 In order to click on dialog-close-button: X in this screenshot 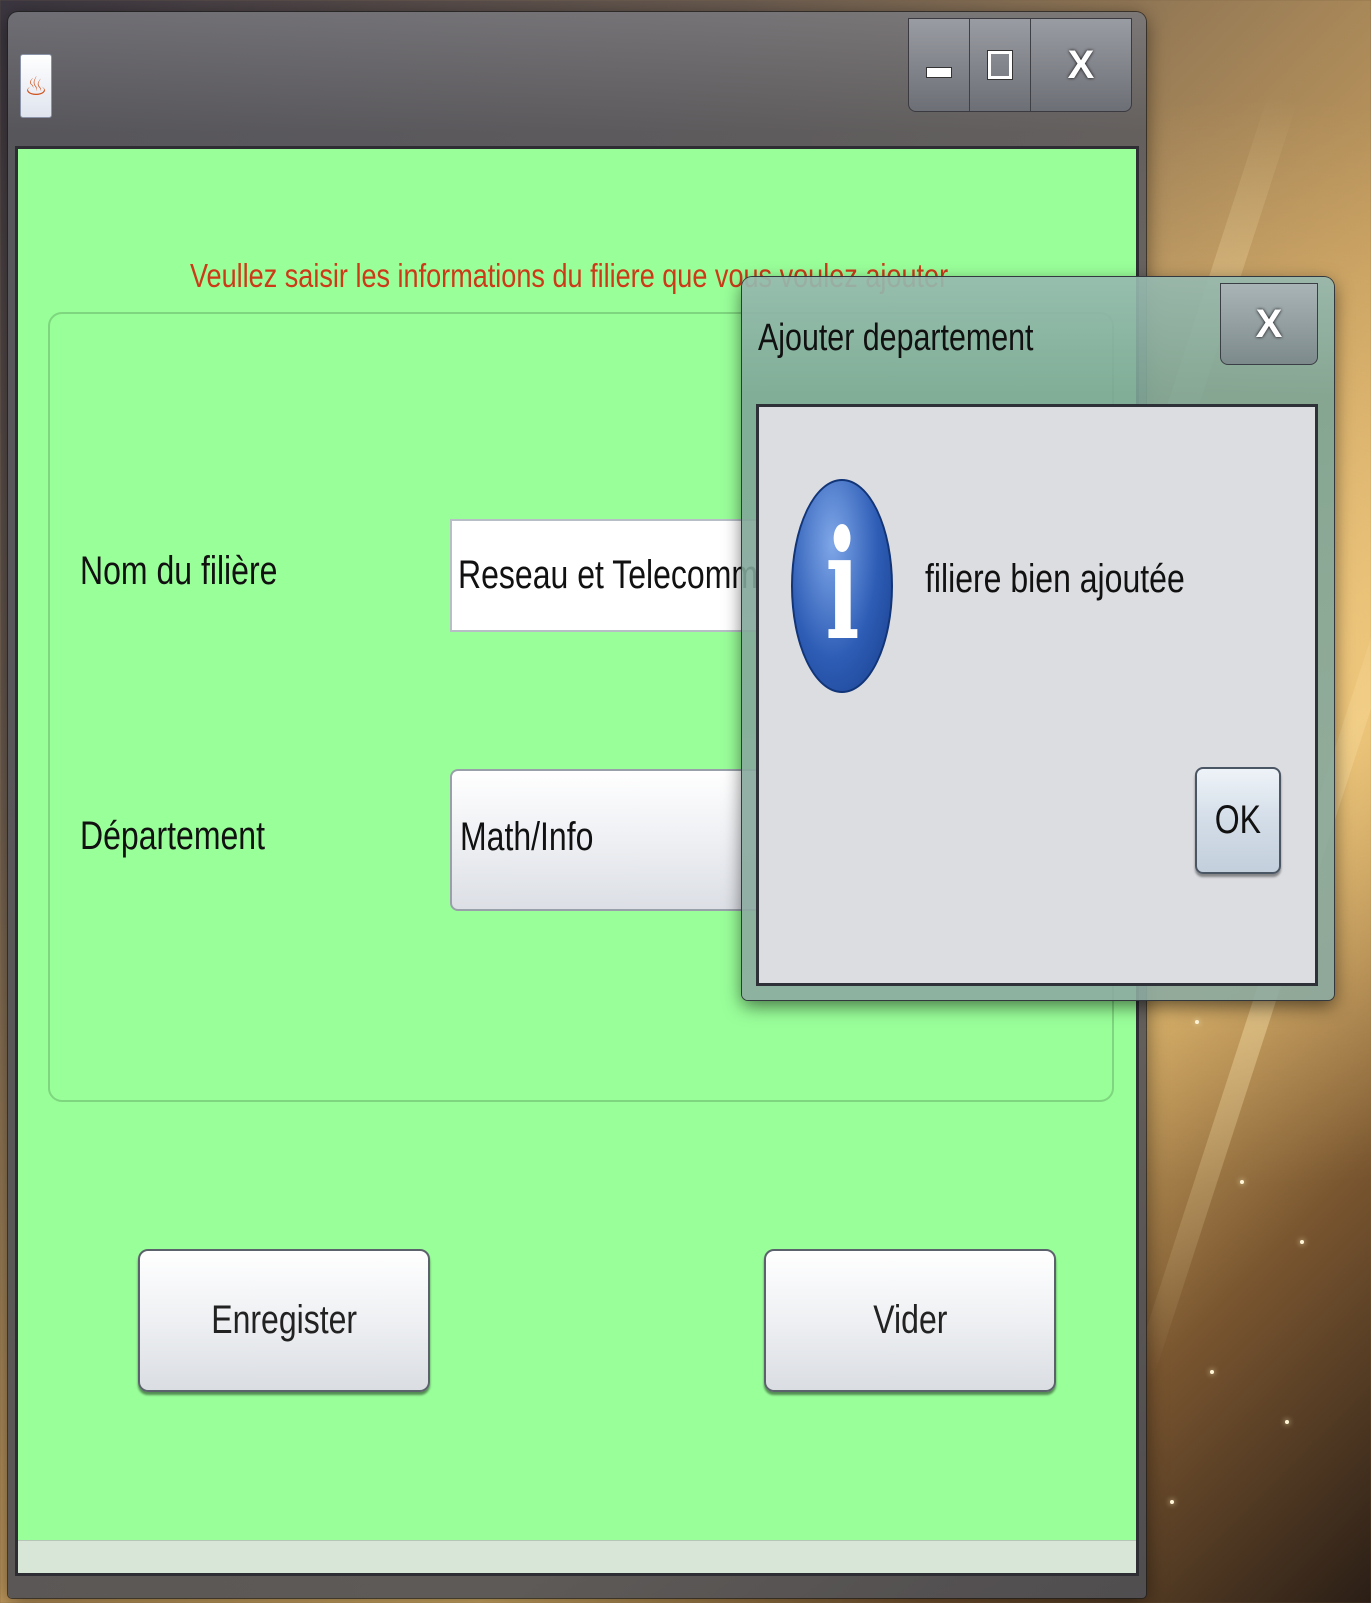, I will do `click(1269, 324)`.